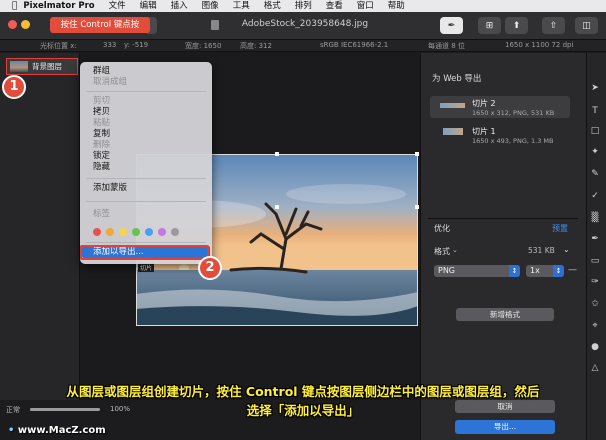  I want to click on toolbar-style-button: ✒, so click(451, 25).